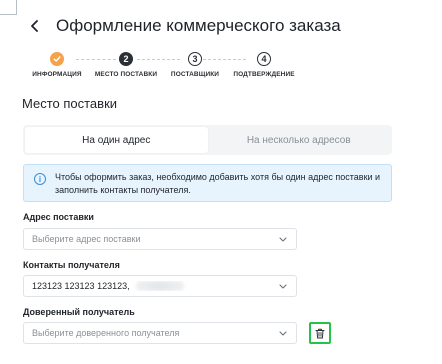 This screenshot has width=442, height=364. I want to click on step-done-circle, so click(57, 59).